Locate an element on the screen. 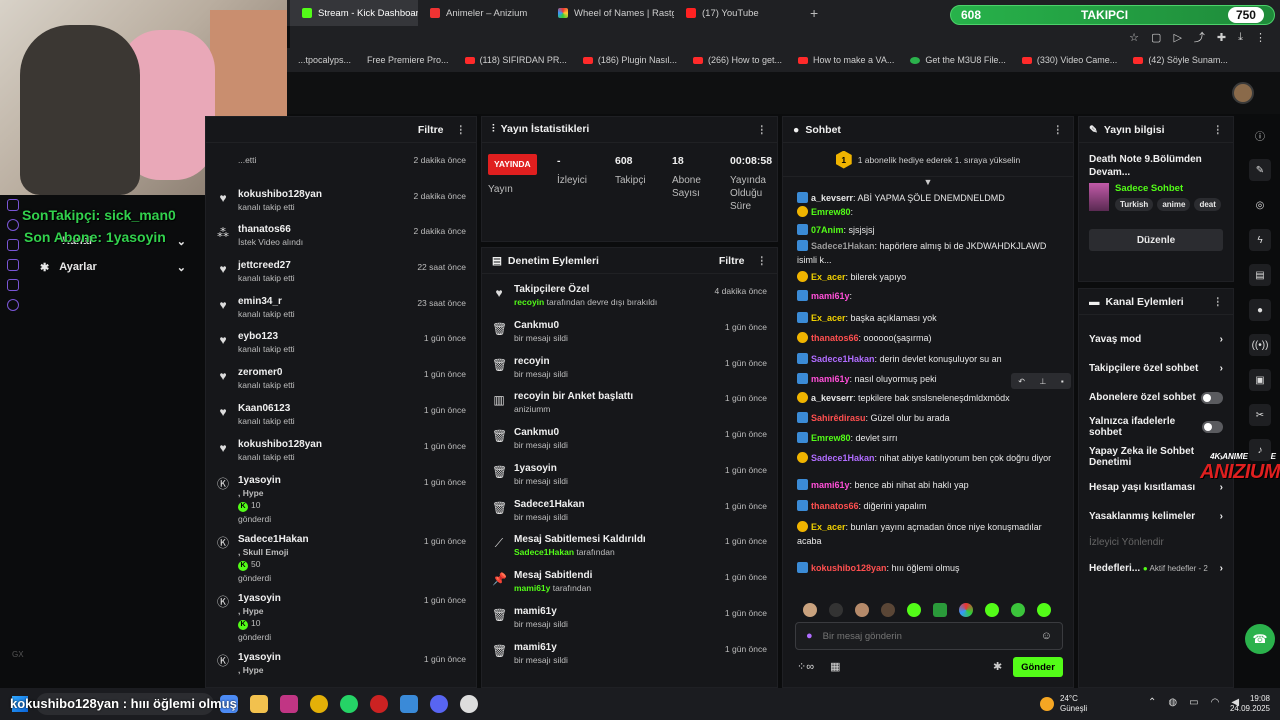 The height and width of the screenshot is (720, 1280). chat-username: 07Anim is located at coordinates (827, 230).